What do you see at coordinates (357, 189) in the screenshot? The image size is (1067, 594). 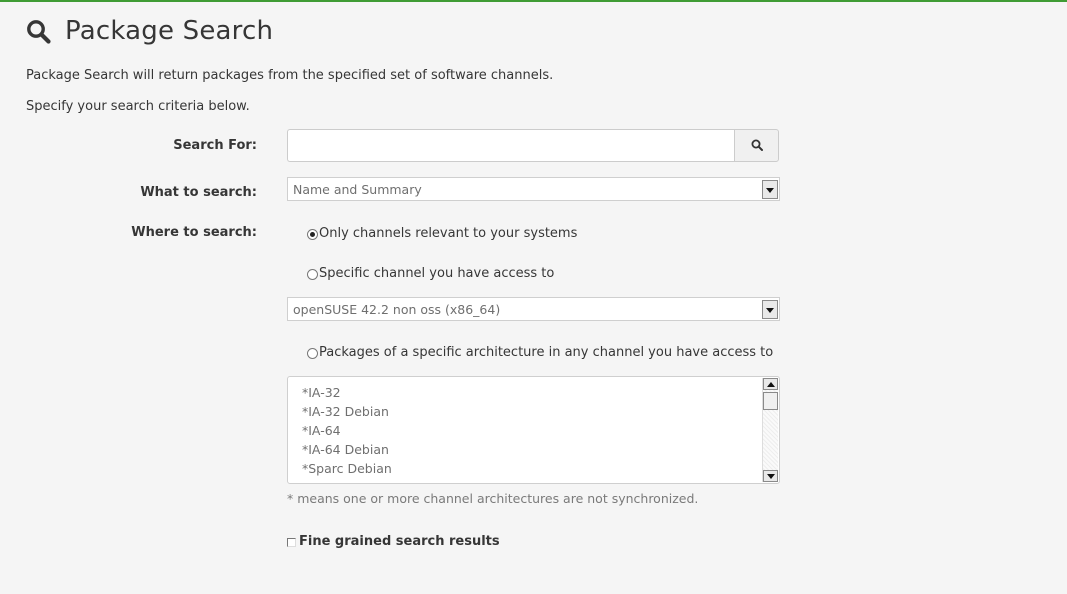 I see `what-to-search-value: Name and Summary` at bounding box center [357, 189].